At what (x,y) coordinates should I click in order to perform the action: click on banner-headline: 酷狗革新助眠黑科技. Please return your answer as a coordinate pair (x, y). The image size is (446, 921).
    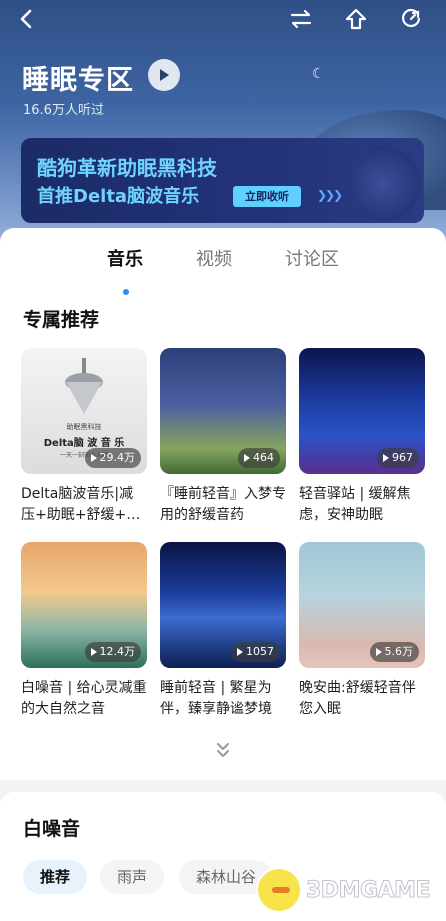
    Looking at the image, I should click on (127, 168).